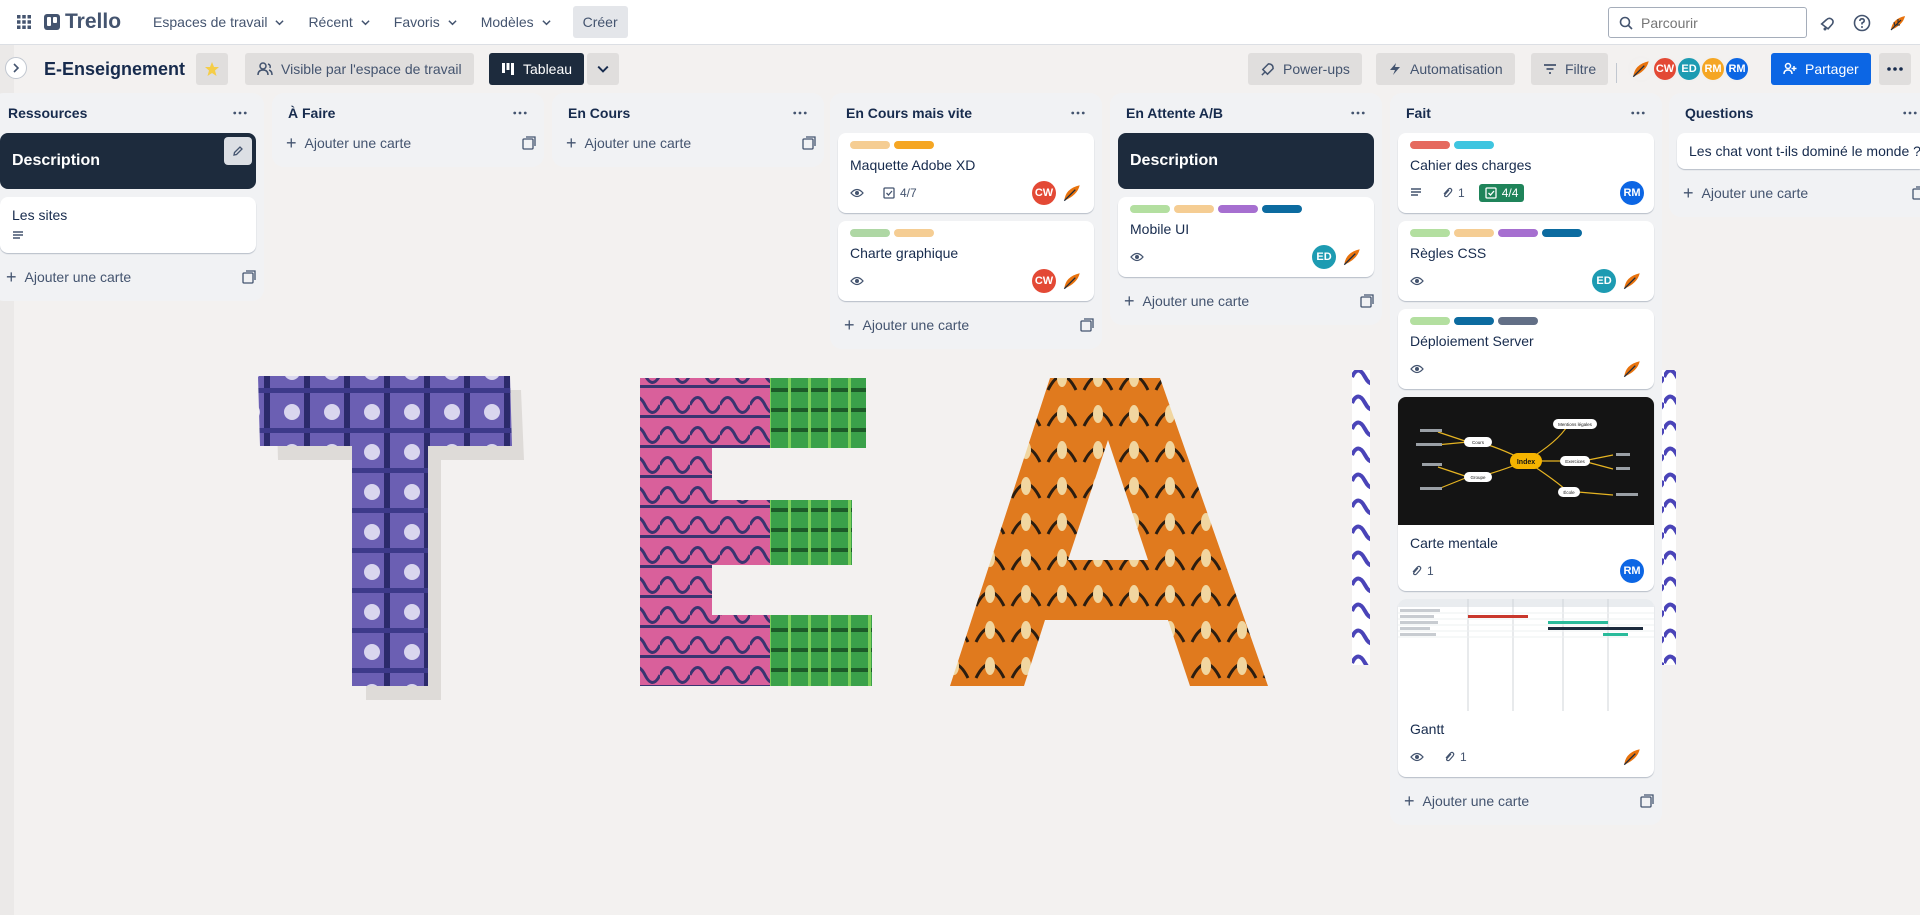 This screenshot has width=1920, height=915. What do you see at coordinates (238, 151) in the screenshot?
I see `edit-card-button` at bounding box center [238, 151].